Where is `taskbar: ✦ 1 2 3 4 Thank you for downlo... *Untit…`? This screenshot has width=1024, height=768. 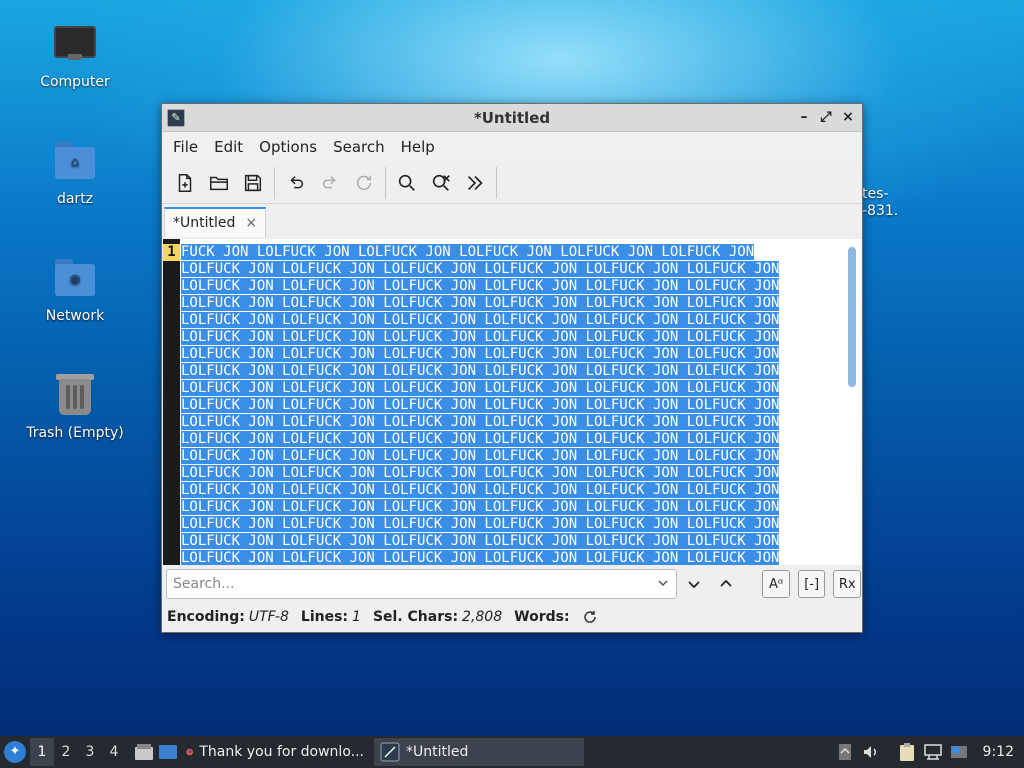
taskbar: ✦ 1 2 3 4 Thank you for downlo... *Untit… is located at coordinates (512, 752).